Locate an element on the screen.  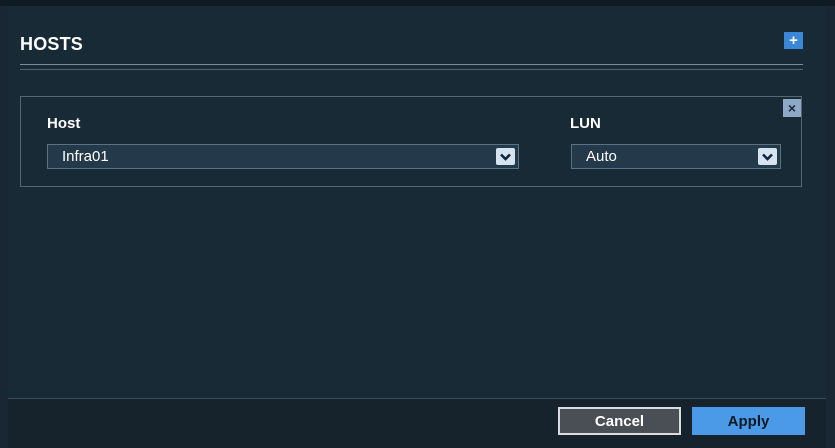
title-divider is located at coordinates (411, 64).